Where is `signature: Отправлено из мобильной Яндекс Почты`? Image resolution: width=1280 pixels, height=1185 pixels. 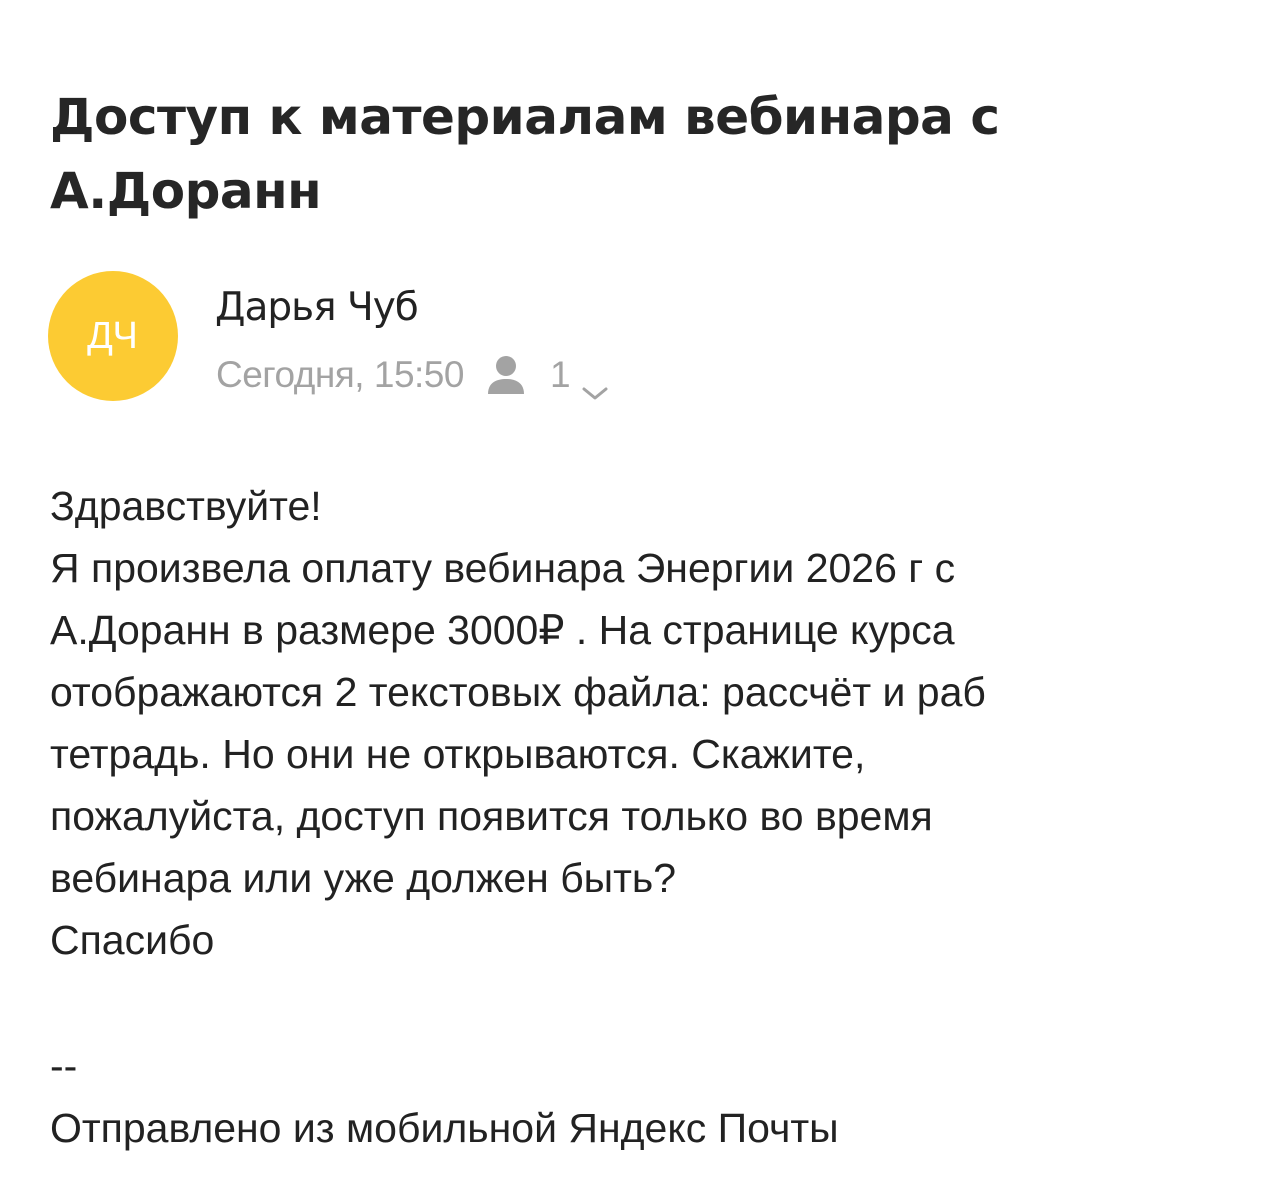
signature: Отправлено из мобильной Яндекс Почты is located at coordinates (444, 1128).